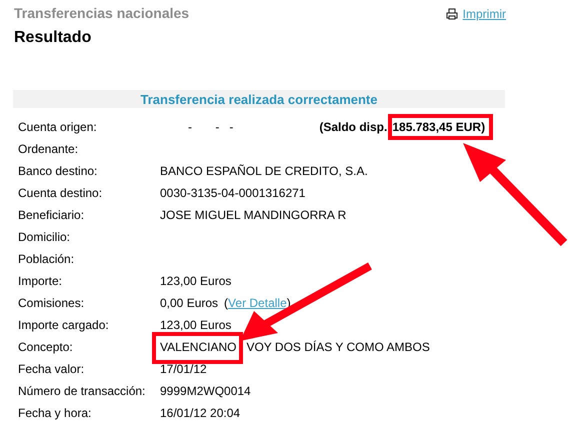 The height and width of the screenshot is (429, 586). What do you see at coordinates (44, 237) in the screenshot?
I see `field-label: Domicilio:` at bounding box center [44, 237].